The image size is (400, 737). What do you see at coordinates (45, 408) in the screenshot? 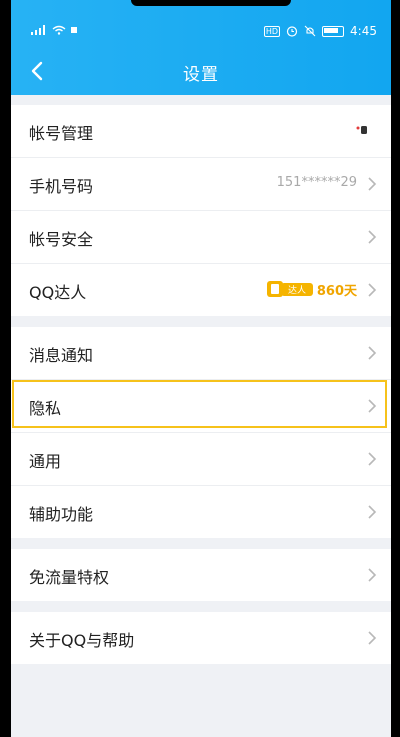
I see `row-label: 隐私` at bounding box center [45, 408].